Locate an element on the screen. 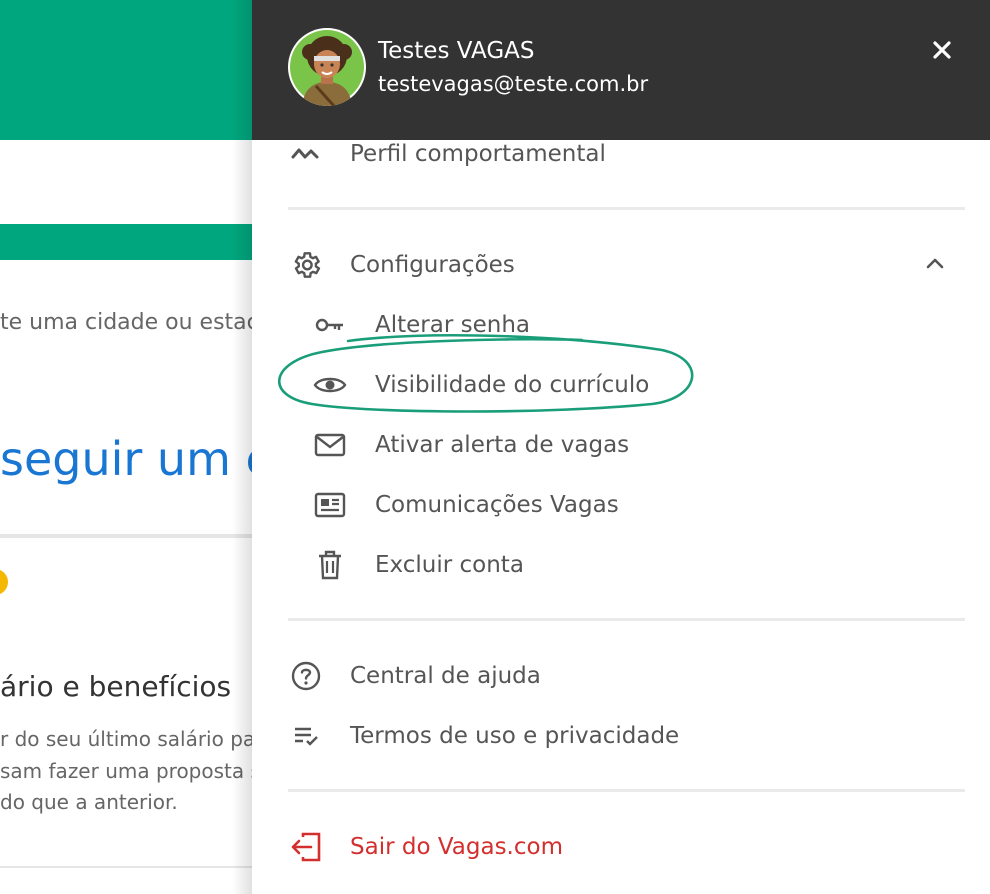 This screenshot has height=894, width=990. search-placeholder: te uma cidade ou estac is located at coordinates (129, 322).